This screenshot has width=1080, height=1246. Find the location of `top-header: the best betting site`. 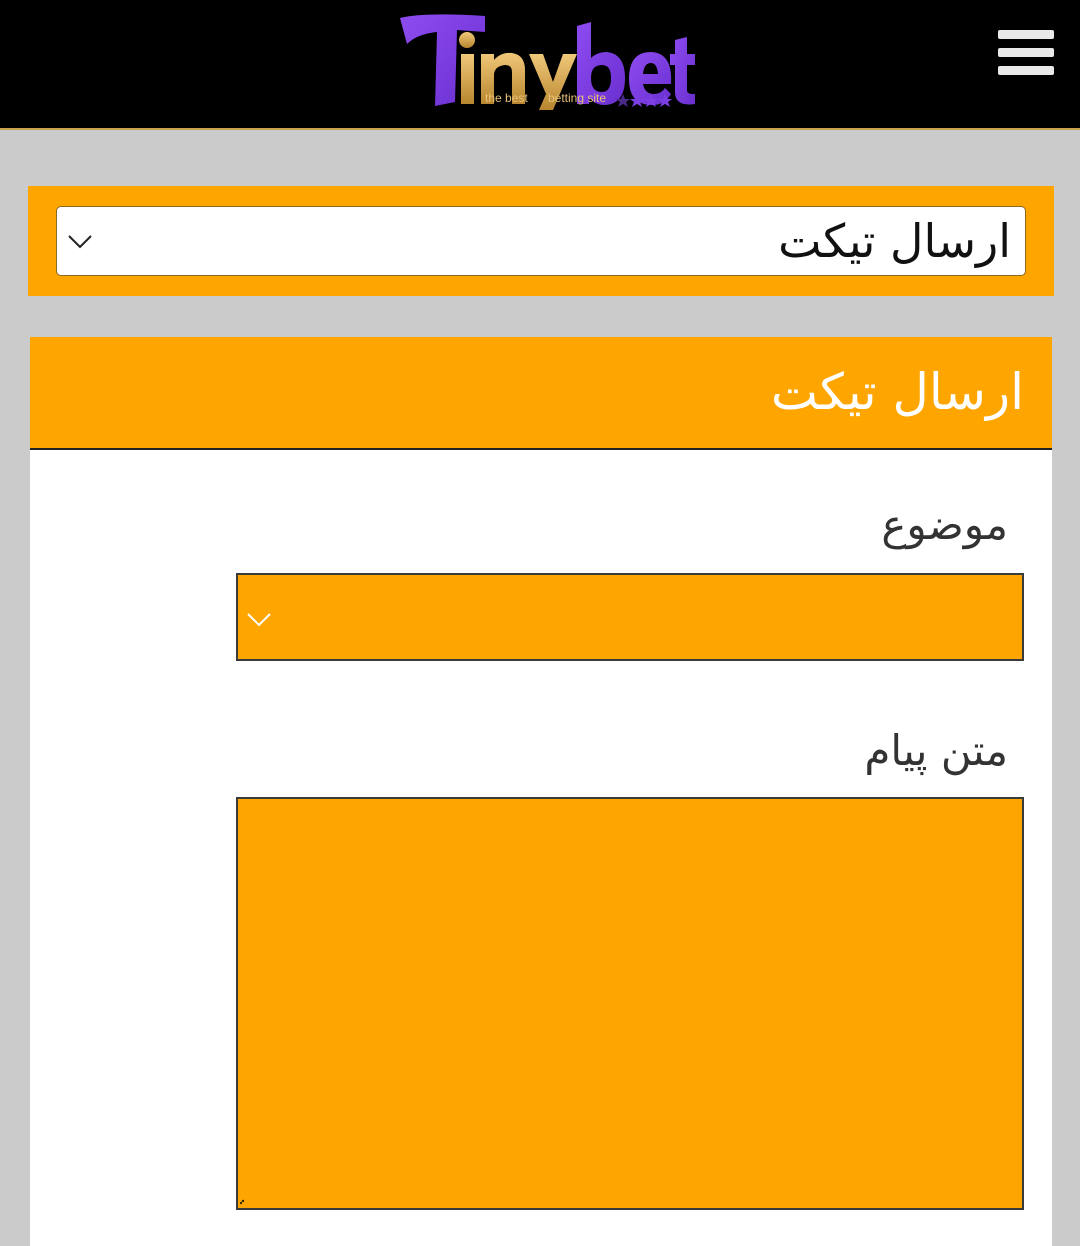

top-header: the best betting site is located at coordinates (540, 65).